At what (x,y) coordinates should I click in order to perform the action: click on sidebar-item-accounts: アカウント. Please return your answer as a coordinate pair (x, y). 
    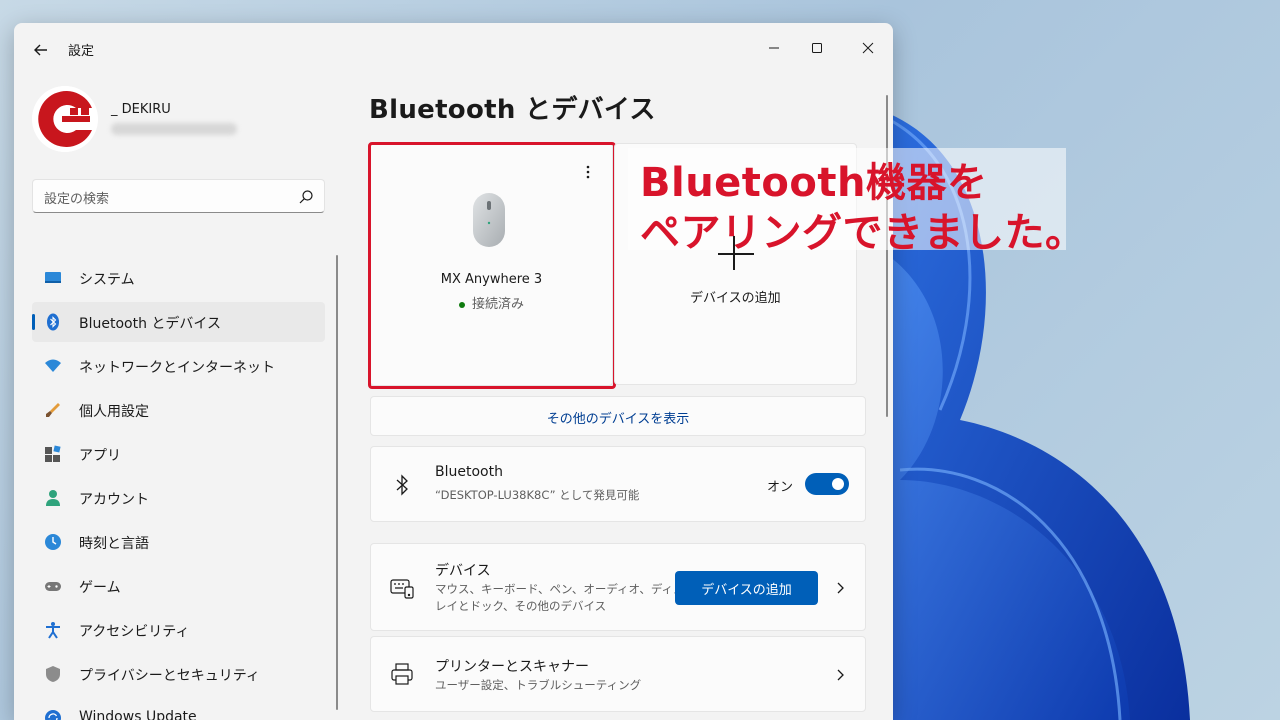
    Looking at the image, I should click on (178, 498).